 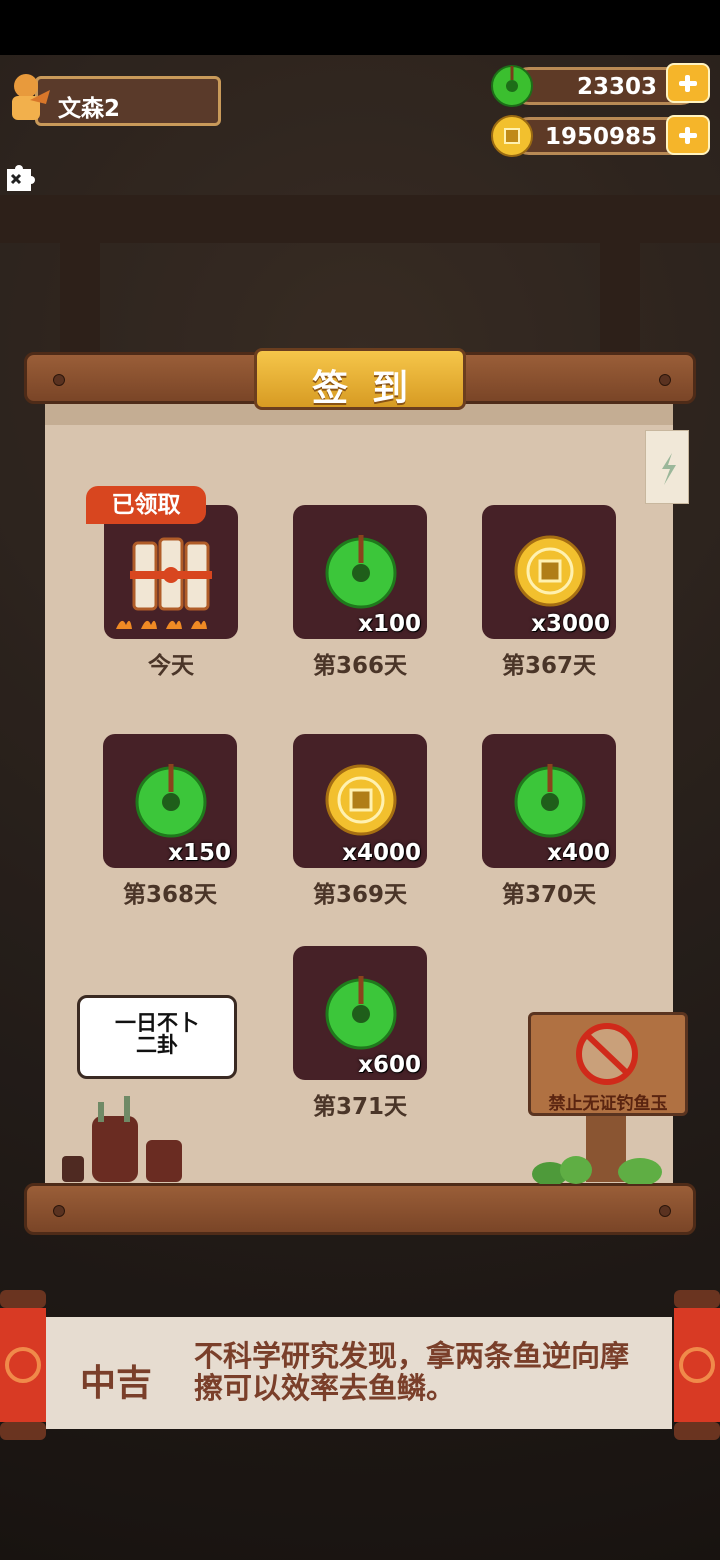 I want to click on player-name-plate: 文森2, so click(x=128, y=101).